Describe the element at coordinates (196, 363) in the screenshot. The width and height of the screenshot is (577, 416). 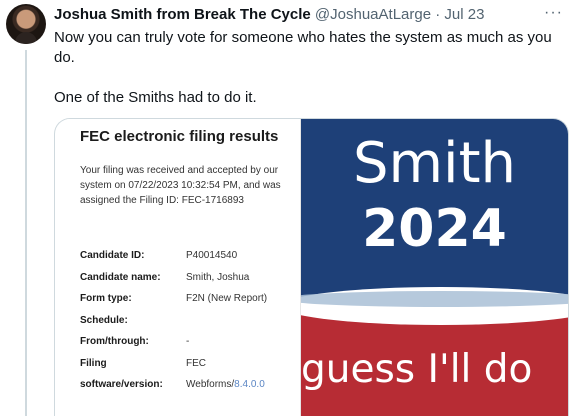
I see `fec-row-value: FEC` at that location.